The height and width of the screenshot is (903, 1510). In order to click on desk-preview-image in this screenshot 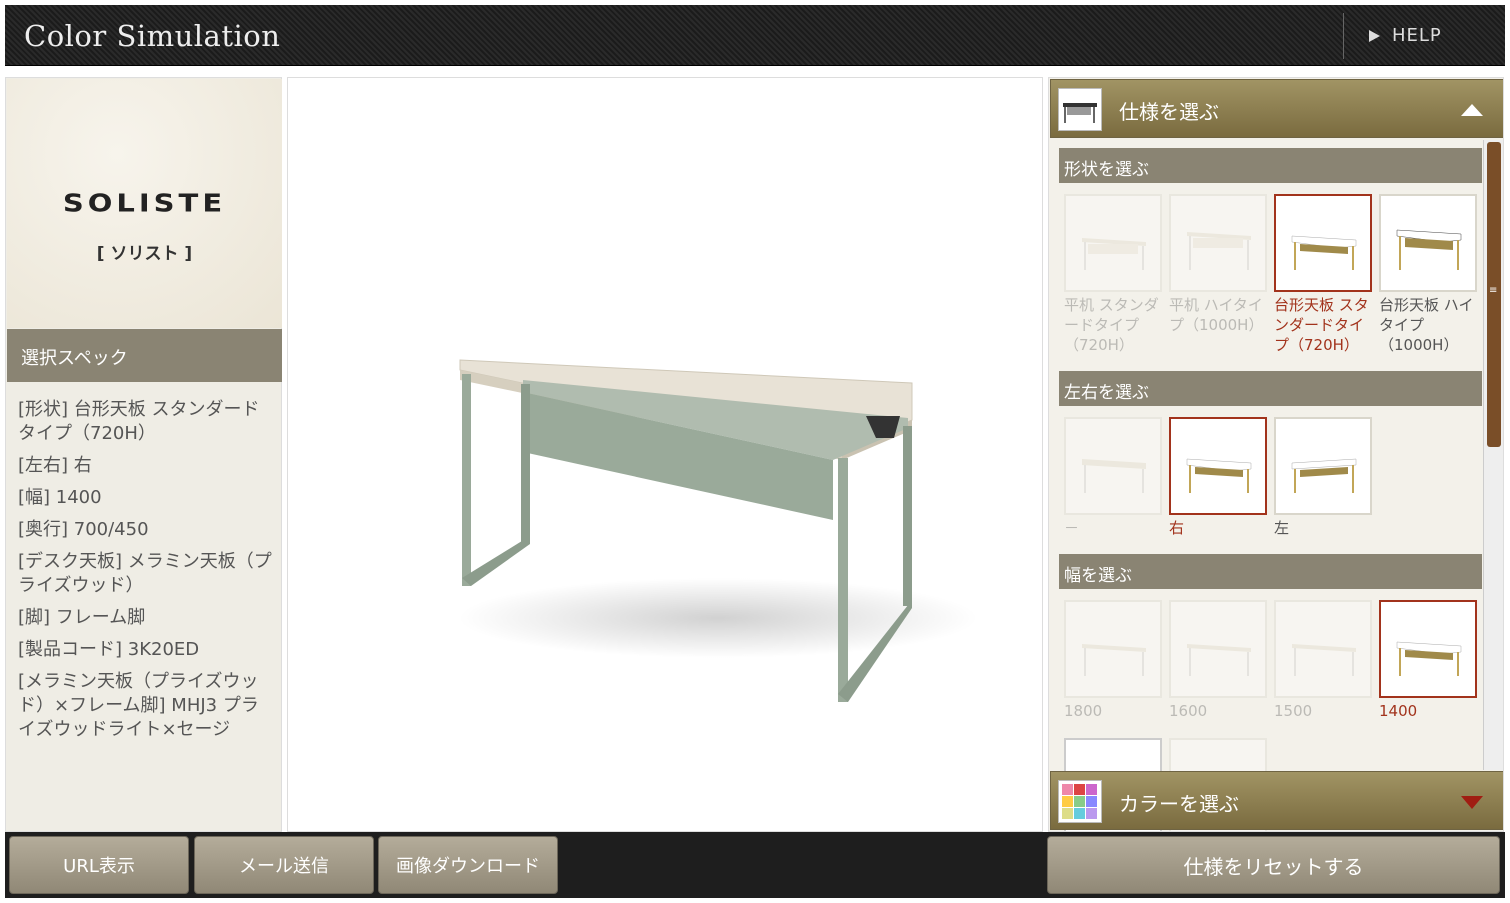, I will do `click(718, 530)`.